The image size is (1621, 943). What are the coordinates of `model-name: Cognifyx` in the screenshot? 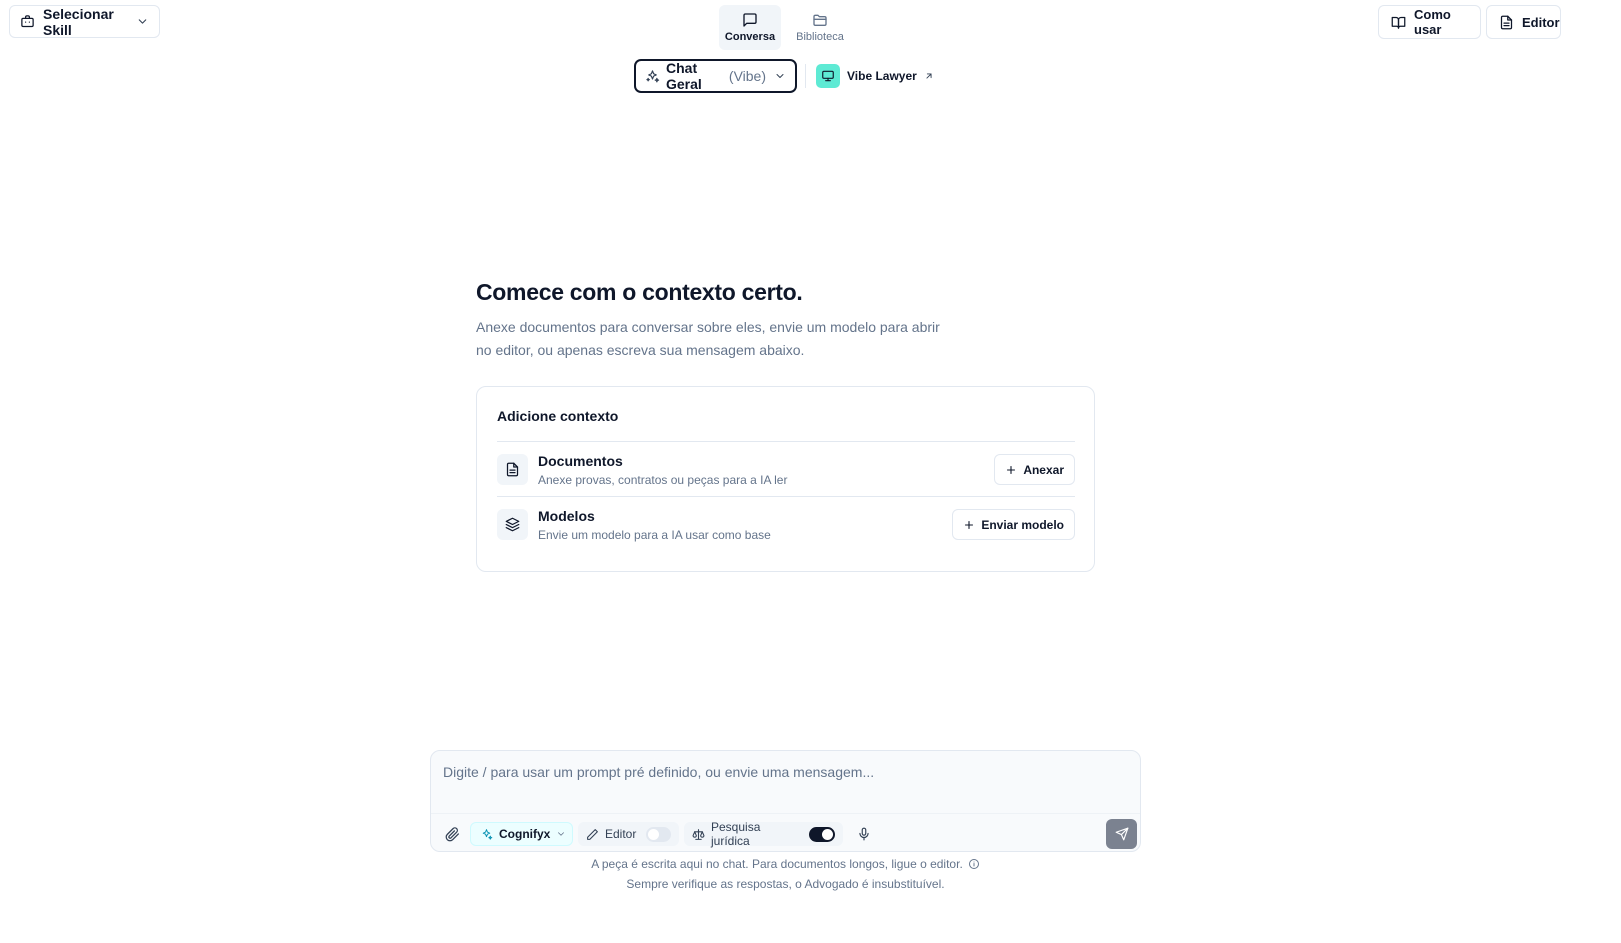 It's located at (525, 834).